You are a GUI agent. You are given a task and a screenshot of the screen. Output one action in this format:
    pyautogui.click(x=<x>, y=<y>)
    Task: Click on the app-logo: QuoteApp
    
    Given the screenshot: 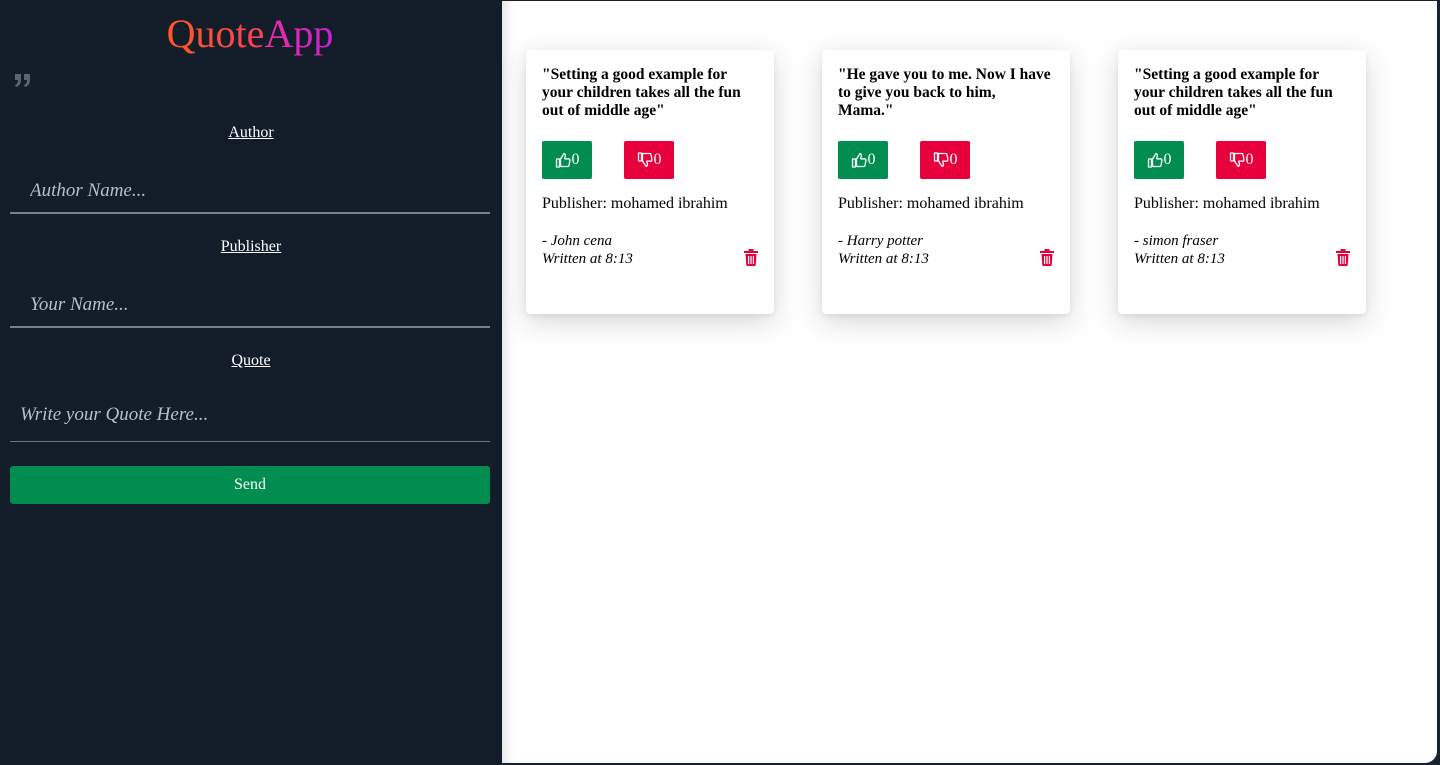 What is the action you would take?
    pyautogui.click(x=250, y=28)
    